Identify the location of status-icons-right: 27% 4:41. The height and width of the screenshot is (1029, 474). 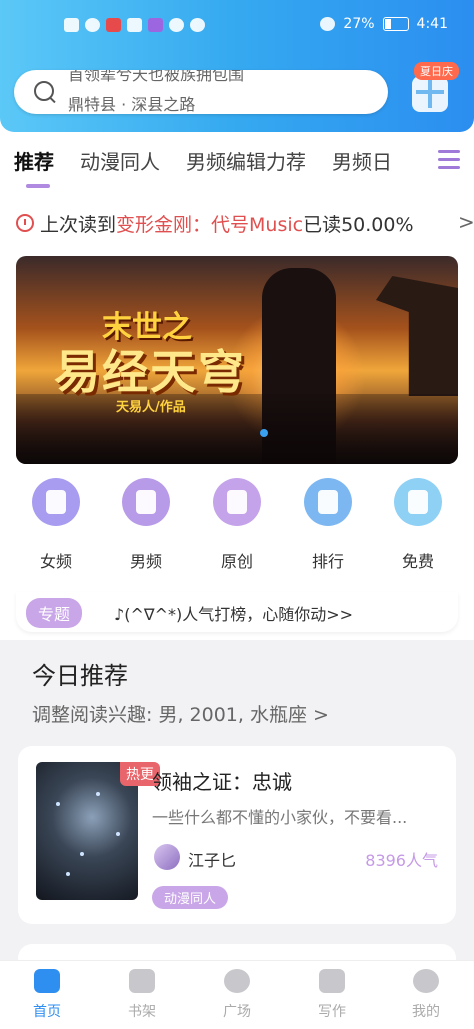
(384, 24).